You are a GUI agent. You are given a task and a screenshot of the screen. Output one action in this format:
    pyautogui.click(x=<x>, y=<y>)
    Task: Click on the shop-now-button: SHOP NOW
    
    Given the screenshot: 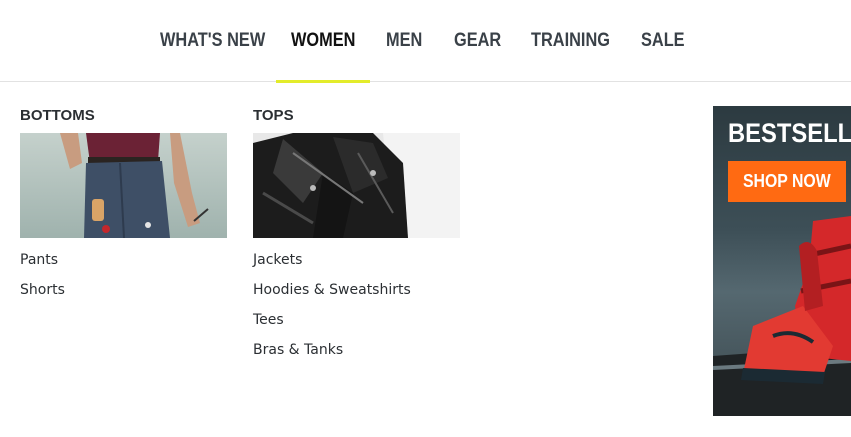 What is the action you would take?
    pyautogui.click(x=787, y=181)
    